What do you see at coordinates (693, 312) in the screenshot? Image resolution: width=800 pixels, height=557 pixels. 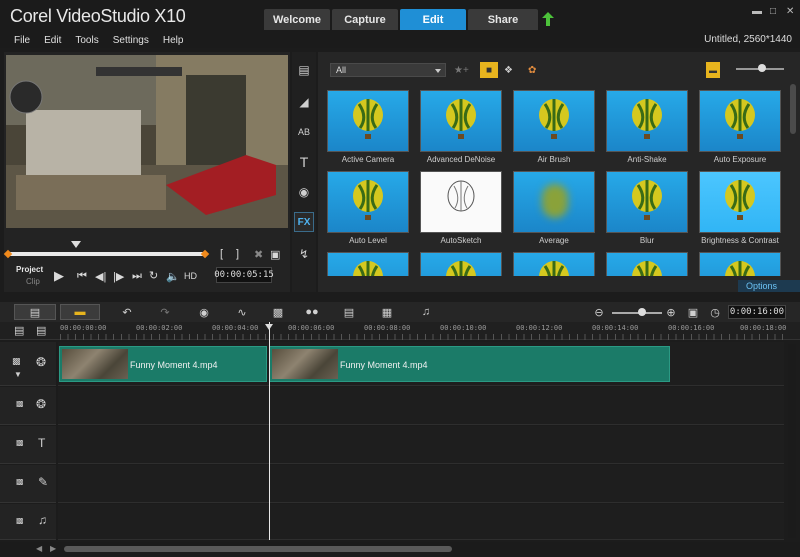 I see `fit-icon: ▣` at bounding box center [693, 312].